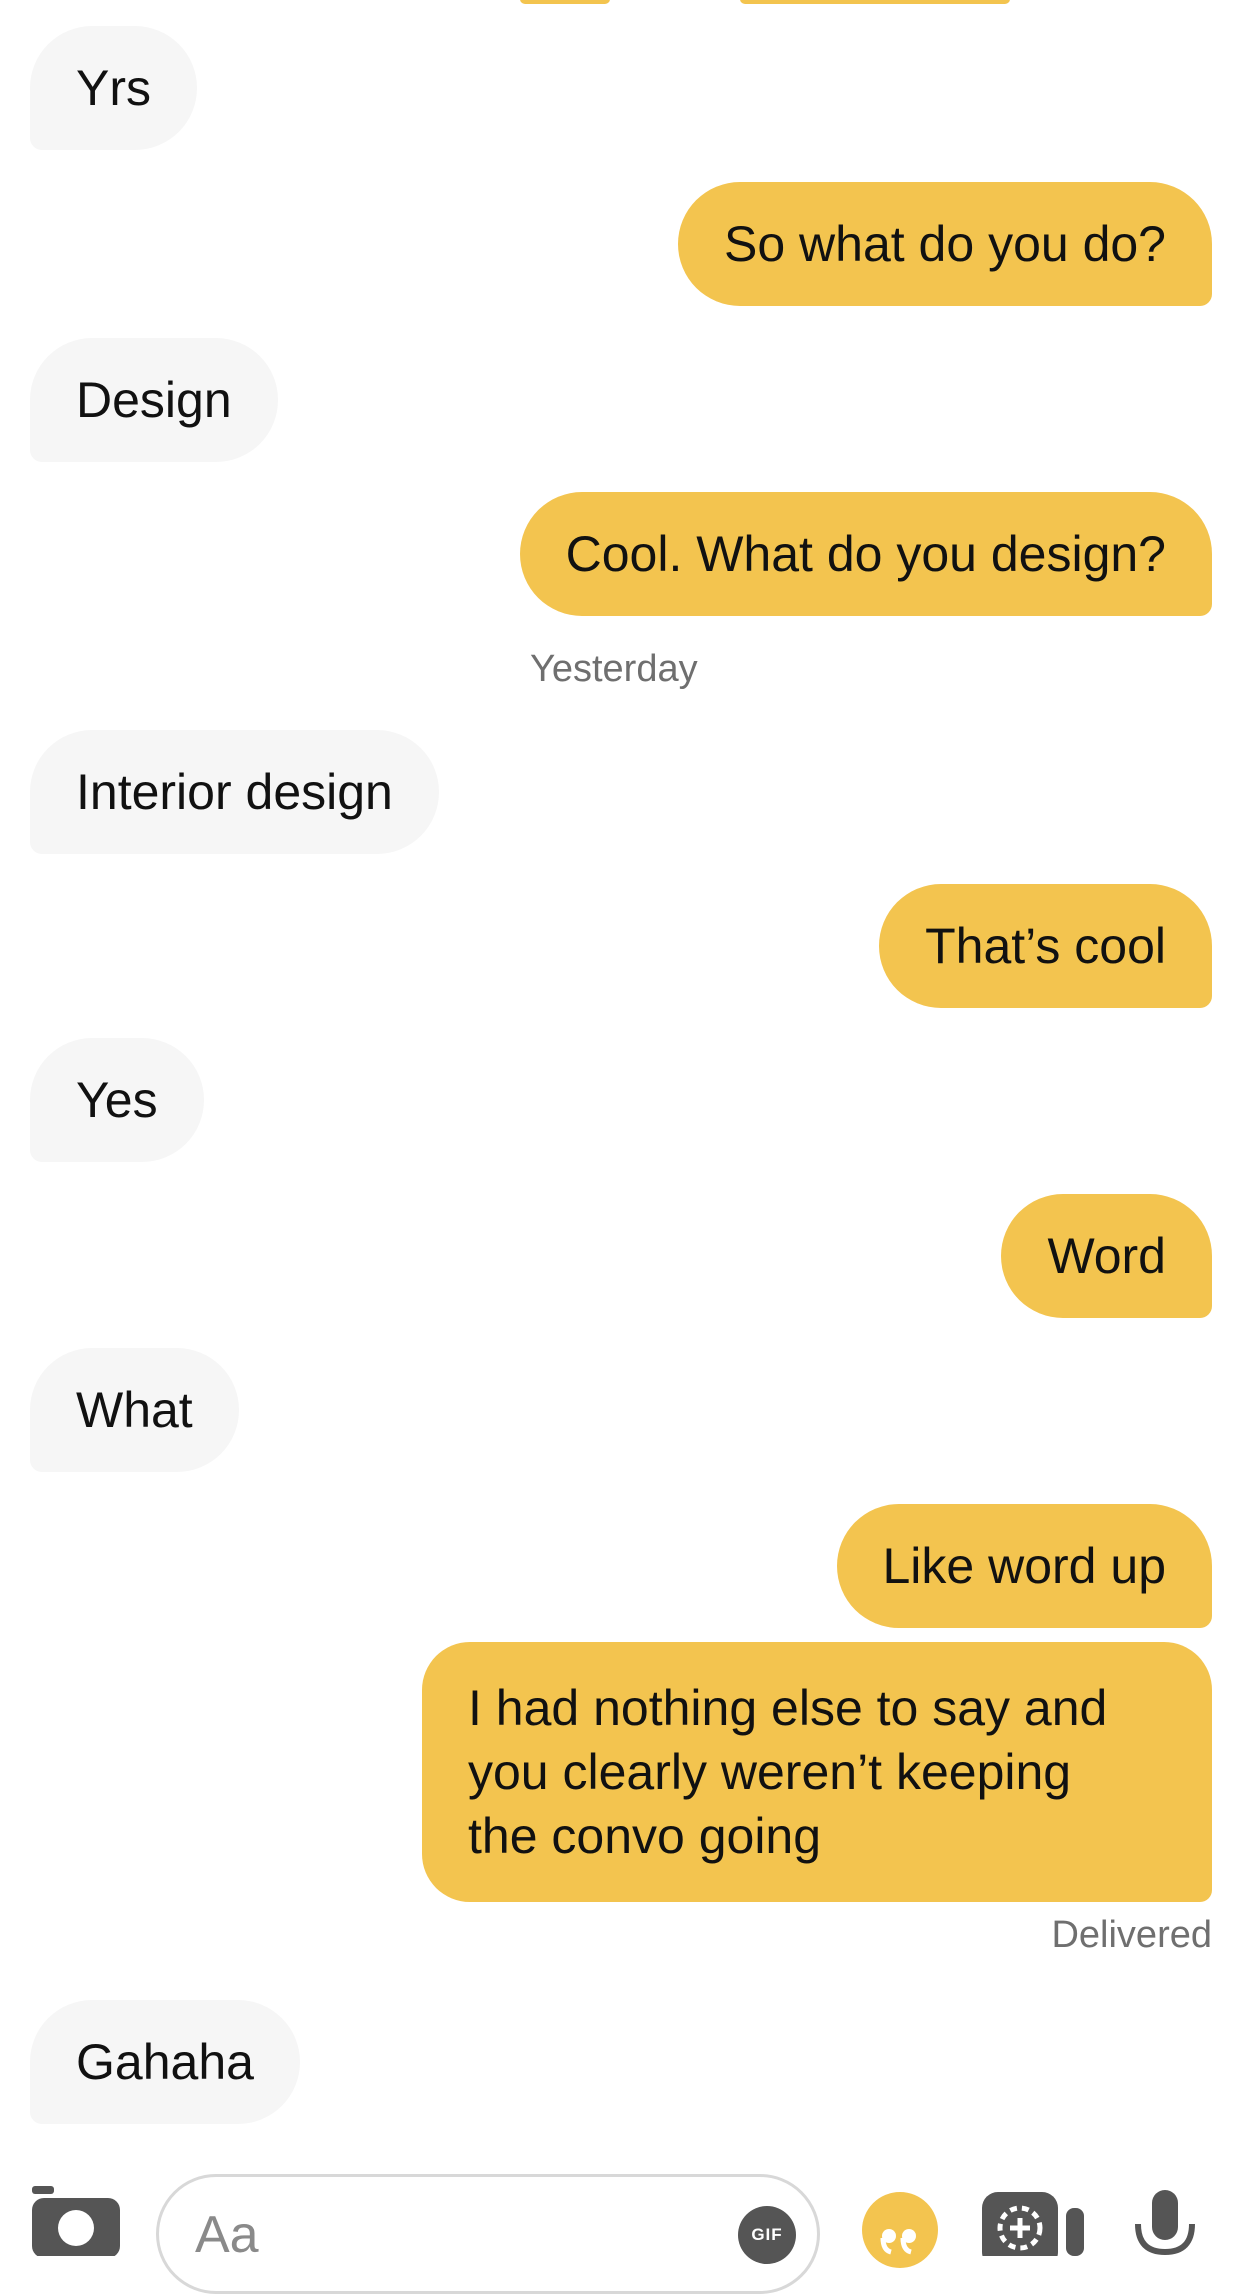  I want to click on message-text-line: I had nothing else to say and, so click(788, 1708).